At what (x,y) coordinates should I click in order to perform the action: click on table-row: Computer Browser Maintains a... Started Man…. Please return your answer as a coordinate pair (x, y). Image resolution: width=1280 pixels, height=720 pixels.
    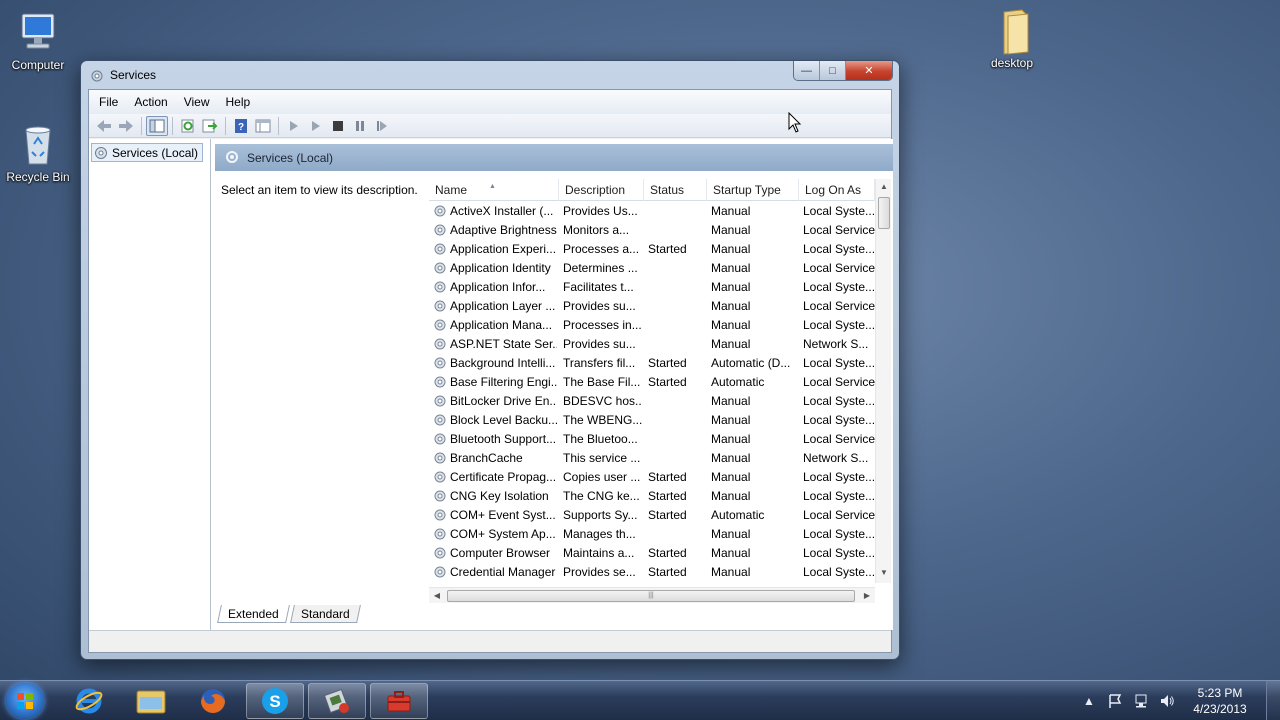
    Looking at the image, I should click on (652, 552).